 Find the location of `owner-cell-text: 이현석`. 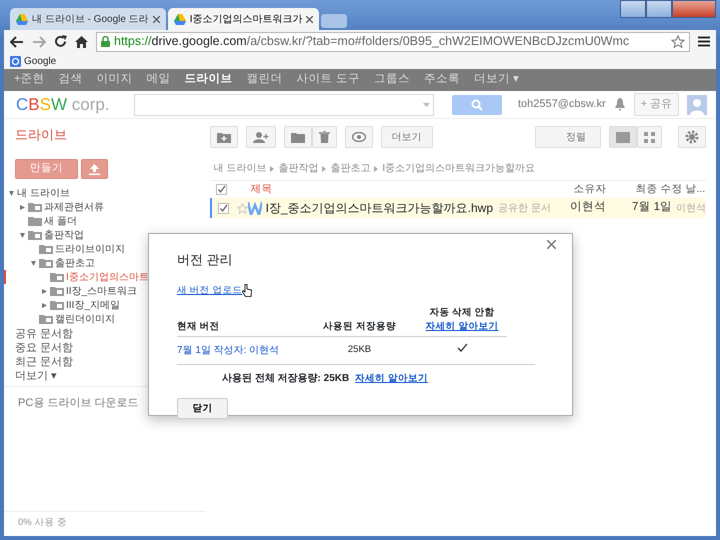

owner-cell-text: 이현석 is located at coordinates (588, 208).